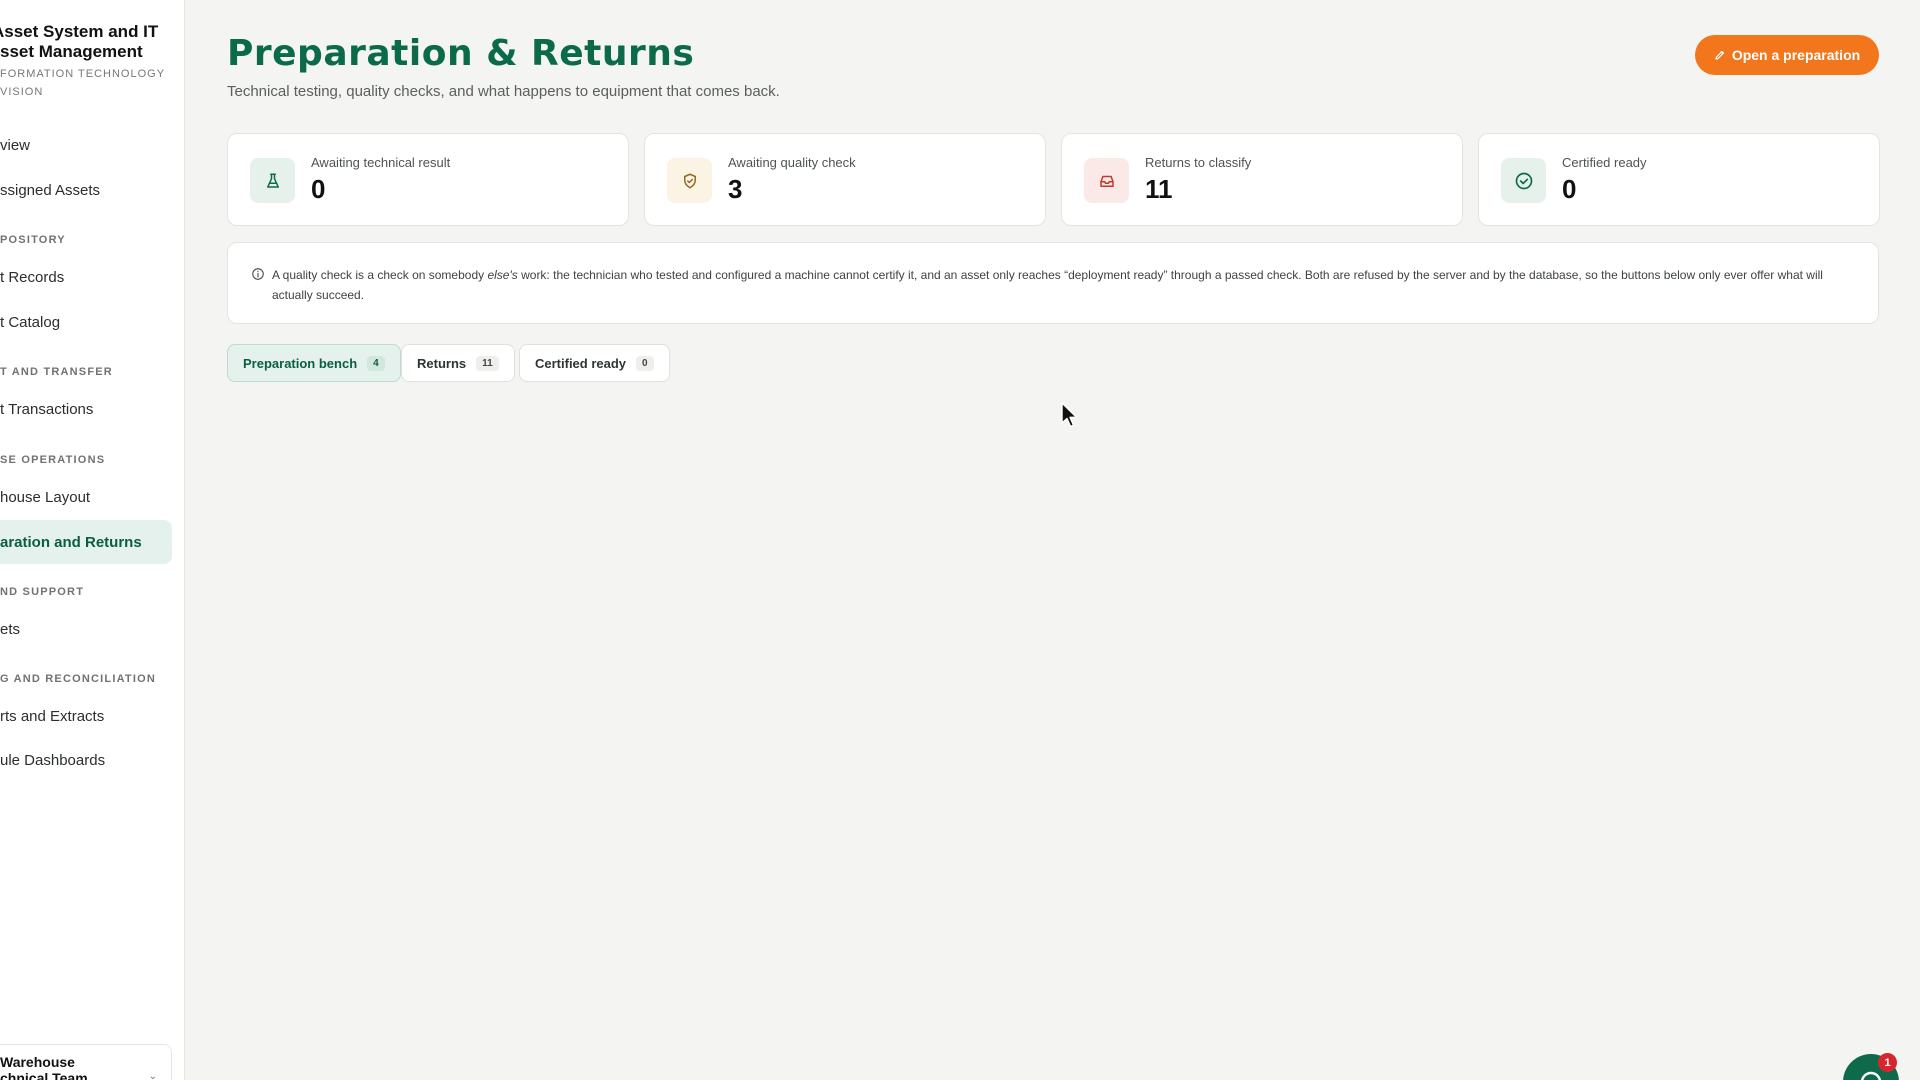 The width and height of the screenshot is (1920, 1080). Describe the element at coordinates (581, 363) in the screenshot. I see `tab-label: Certified ready` at that location.